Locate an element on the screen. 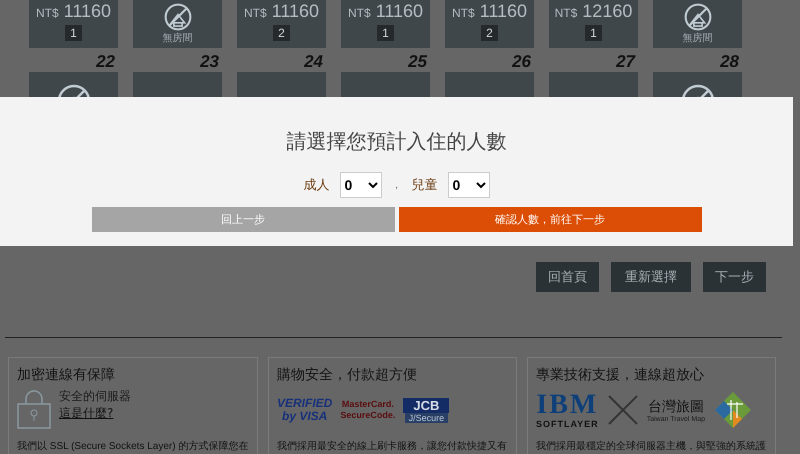  card-title: 加密連線有保障 is located at coordinates (66, 375).